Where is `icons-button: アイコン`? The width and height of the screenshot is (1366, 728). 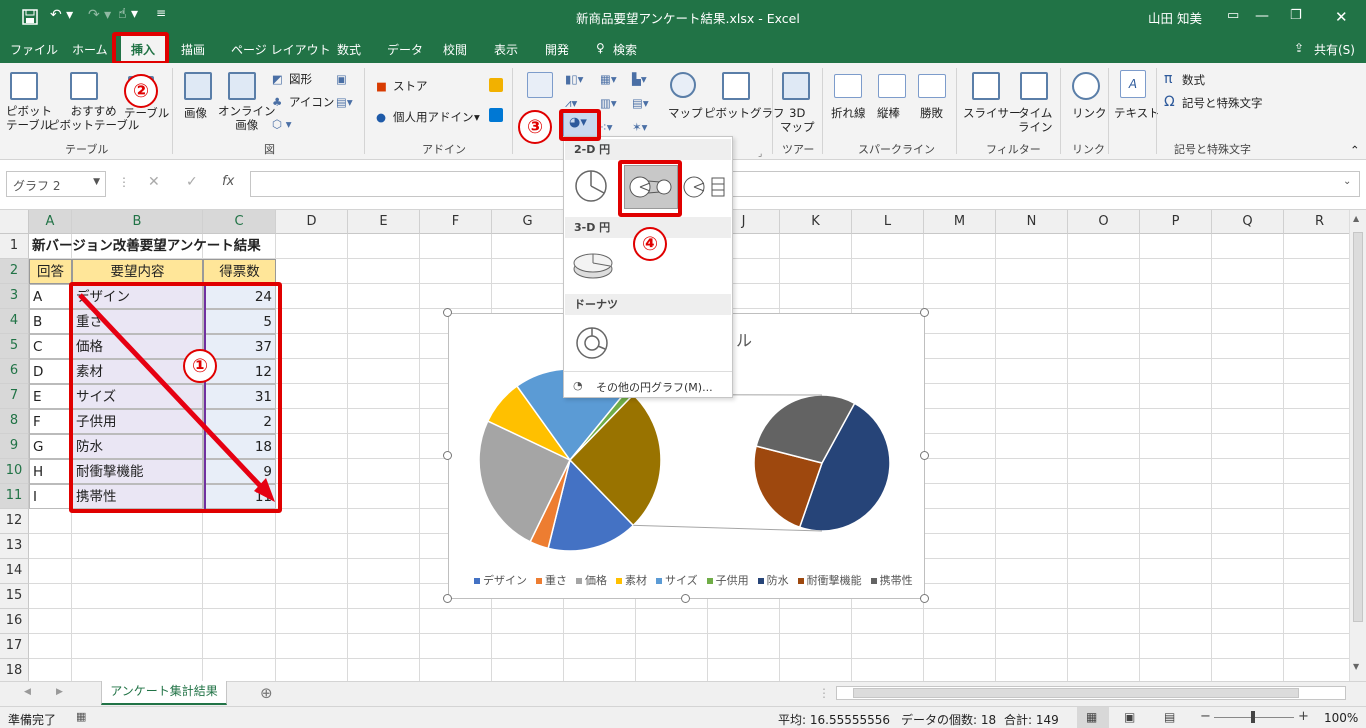 icons-button: アイコン is located at coordinates (311, 102).